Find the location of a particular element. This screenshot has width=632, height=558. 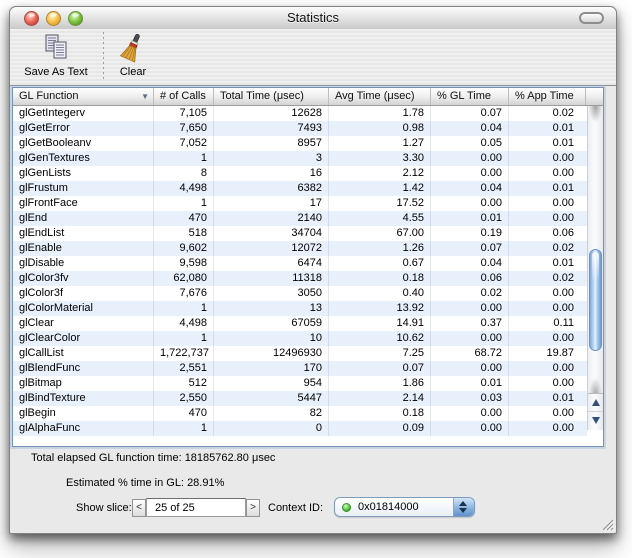

table-row: glBitmap 512 954 1.86 0.01 0.00 is located at coordinates (300, 383).